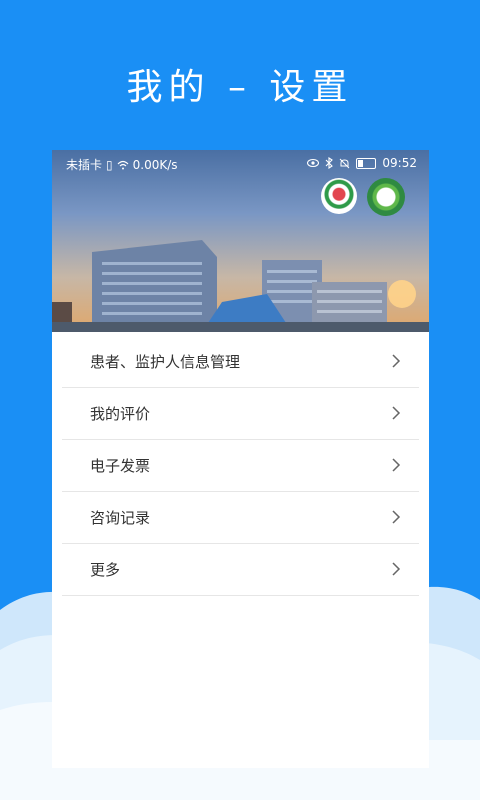 The image size is (480, 800). What do you see at coordinates (399, 163) in the screenshot?
I see `status-time: 09:52` at bounding box center [399, 163].